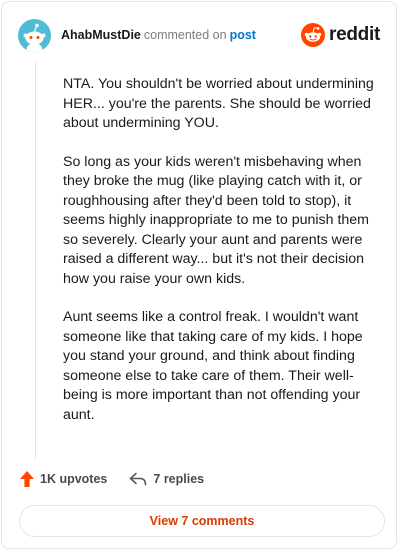 The height and width of the screenshot is (552, 400). What do you see at coordinates (185, 35) in the screenshot?
I see `action-text: commented on` at bounding box center [185, 35].